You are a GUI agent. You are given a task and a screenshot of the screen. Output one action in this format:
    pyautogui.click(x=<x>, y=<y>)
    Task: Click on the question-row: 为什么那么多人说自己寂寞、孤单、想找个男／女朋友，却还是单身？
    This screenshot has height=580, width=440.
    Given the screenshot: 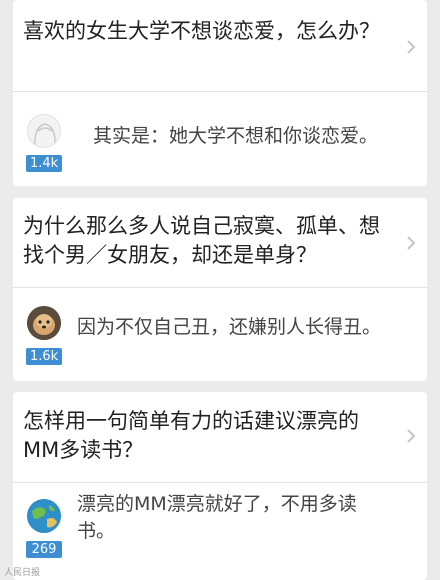 What is the action you would take?
    pyautogui.click(x=220, y=243)
    